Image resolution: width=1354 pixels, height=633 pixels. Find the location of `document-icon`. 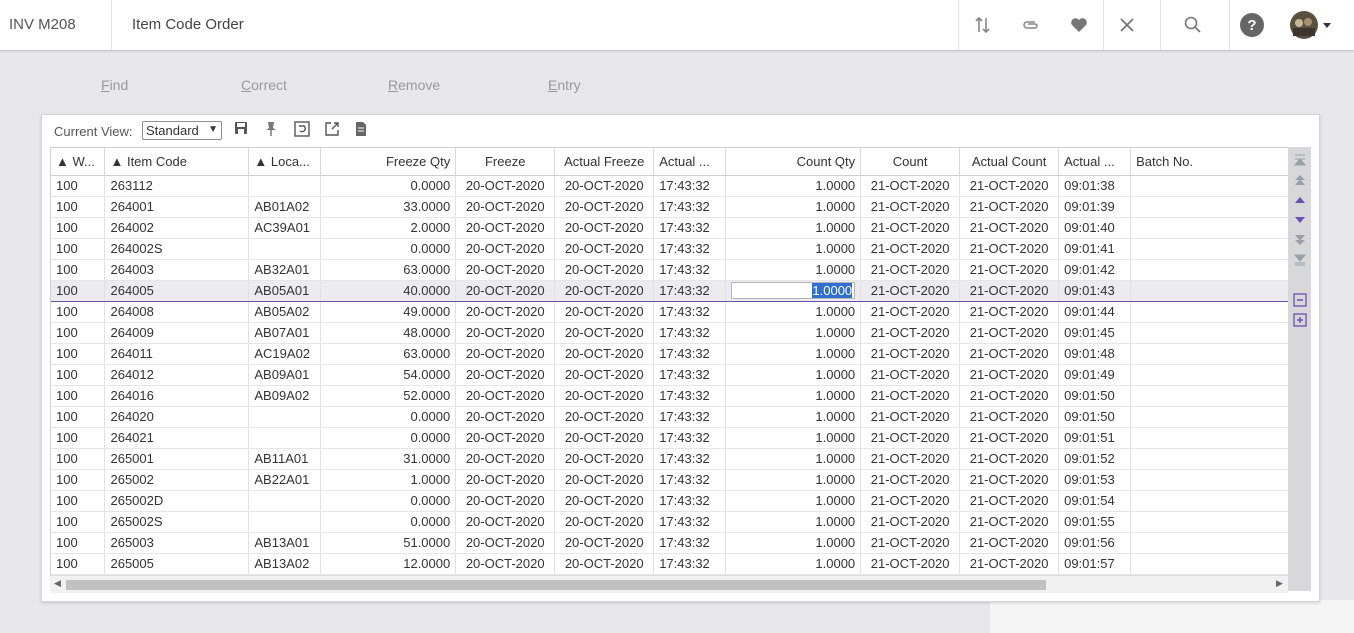

document-icon is located at coordinates (363, 130).